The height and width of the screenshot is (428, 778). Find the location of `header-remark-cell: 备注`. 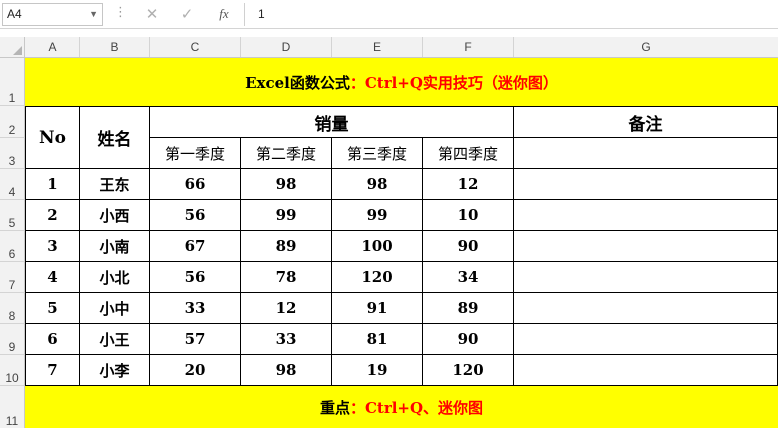

header-remark-cell: 备注 is located at coordinates (646, 122).